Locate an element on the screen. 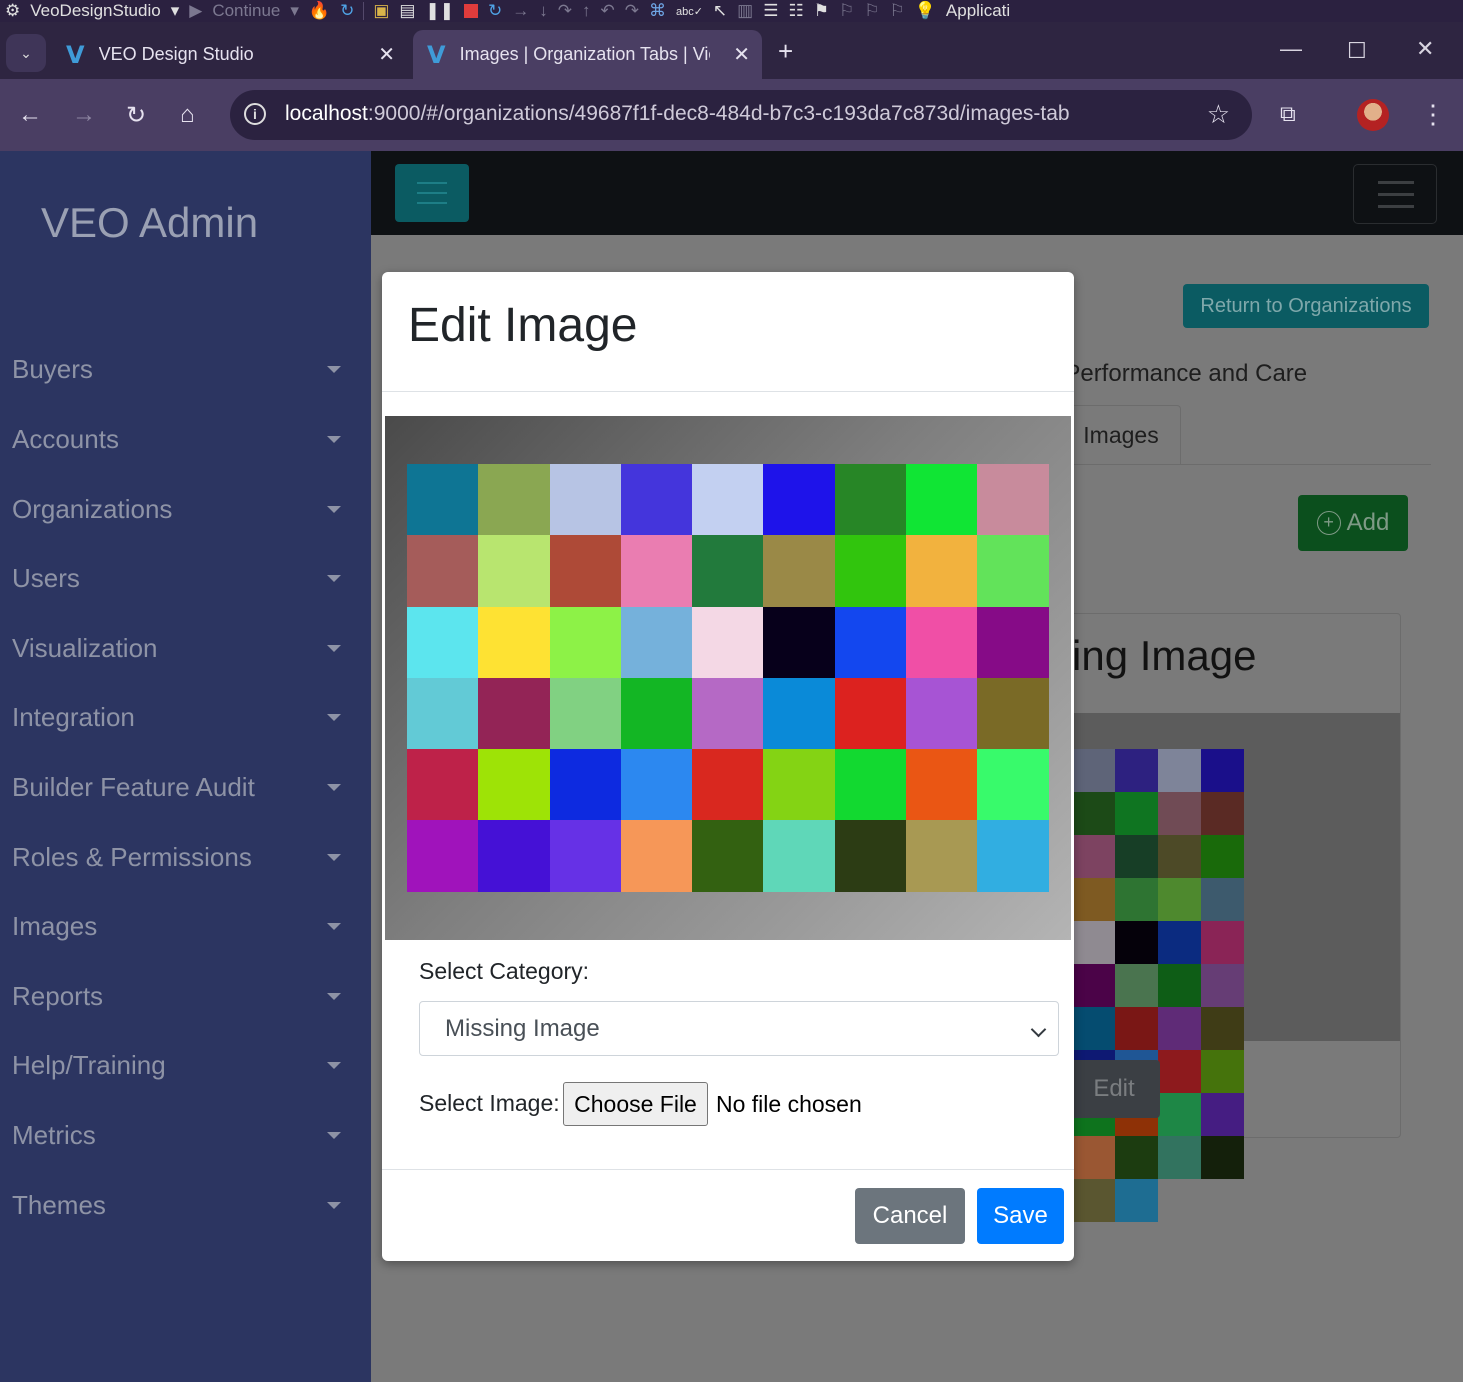 The image size is (1463, 1382). window-close-icon: ✕ is located at coordinates (1425, 49).